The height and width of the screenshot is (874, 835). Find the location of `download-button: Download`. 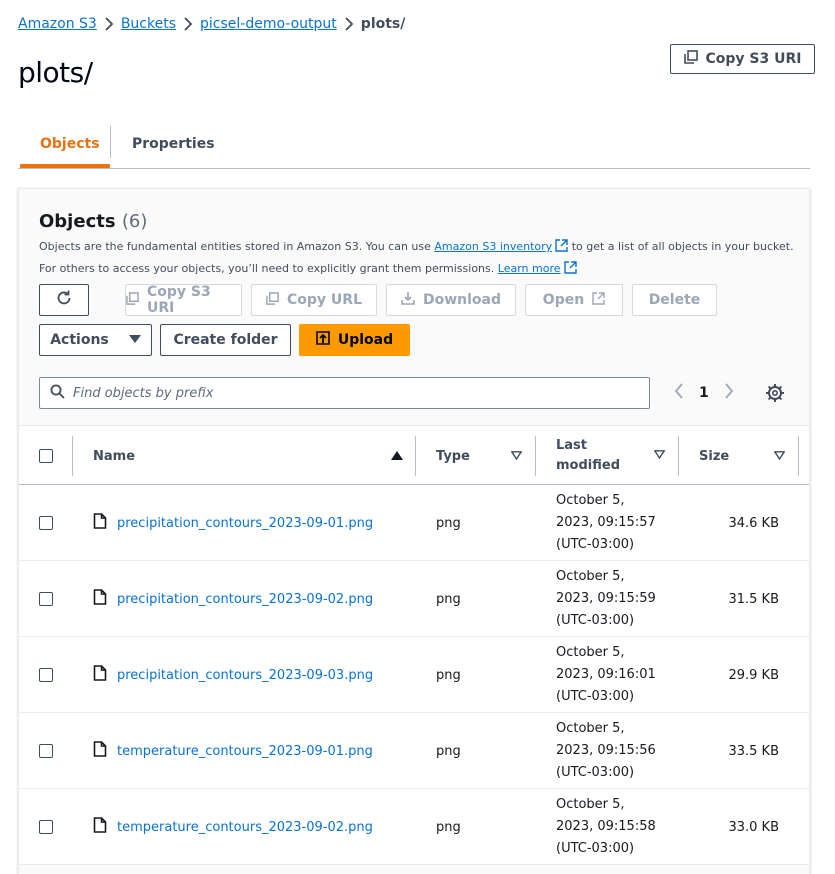

download-button: Download is located at coordinates (451, 300).